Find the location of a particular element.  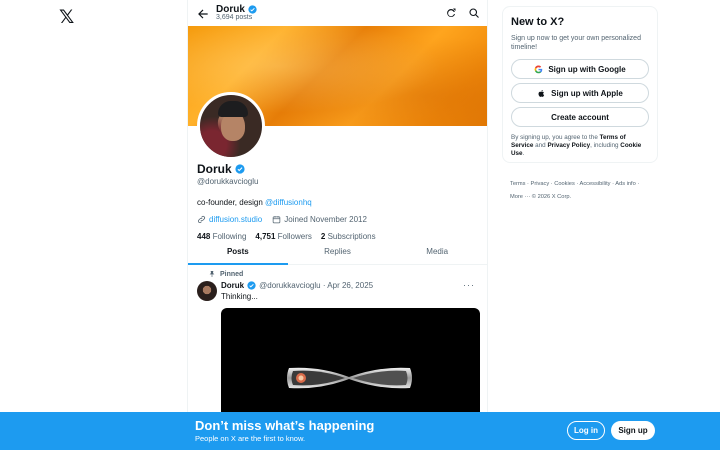

footer-line-2: More ··· © 2026 X Corp. is located at coordinates (585, 197).